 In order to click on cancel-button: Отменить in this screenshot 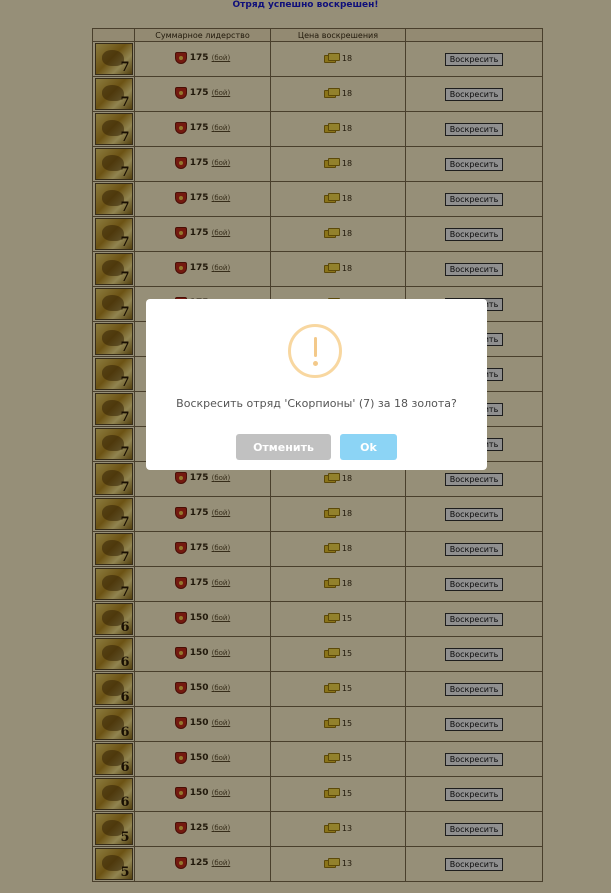, I will do `click(283, 447)`.